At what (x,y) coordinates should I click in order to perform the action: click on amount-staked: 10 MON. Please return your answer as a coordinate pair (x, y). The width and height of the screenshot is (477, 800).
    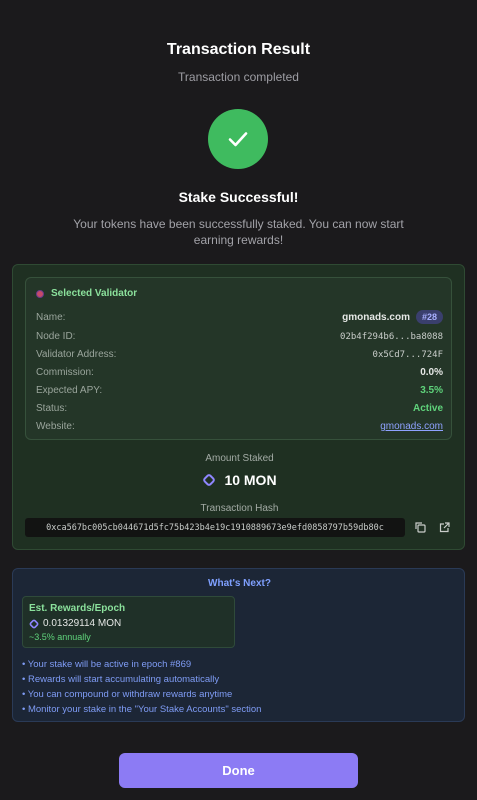
    Looking at the image, I should click on (239, 480).